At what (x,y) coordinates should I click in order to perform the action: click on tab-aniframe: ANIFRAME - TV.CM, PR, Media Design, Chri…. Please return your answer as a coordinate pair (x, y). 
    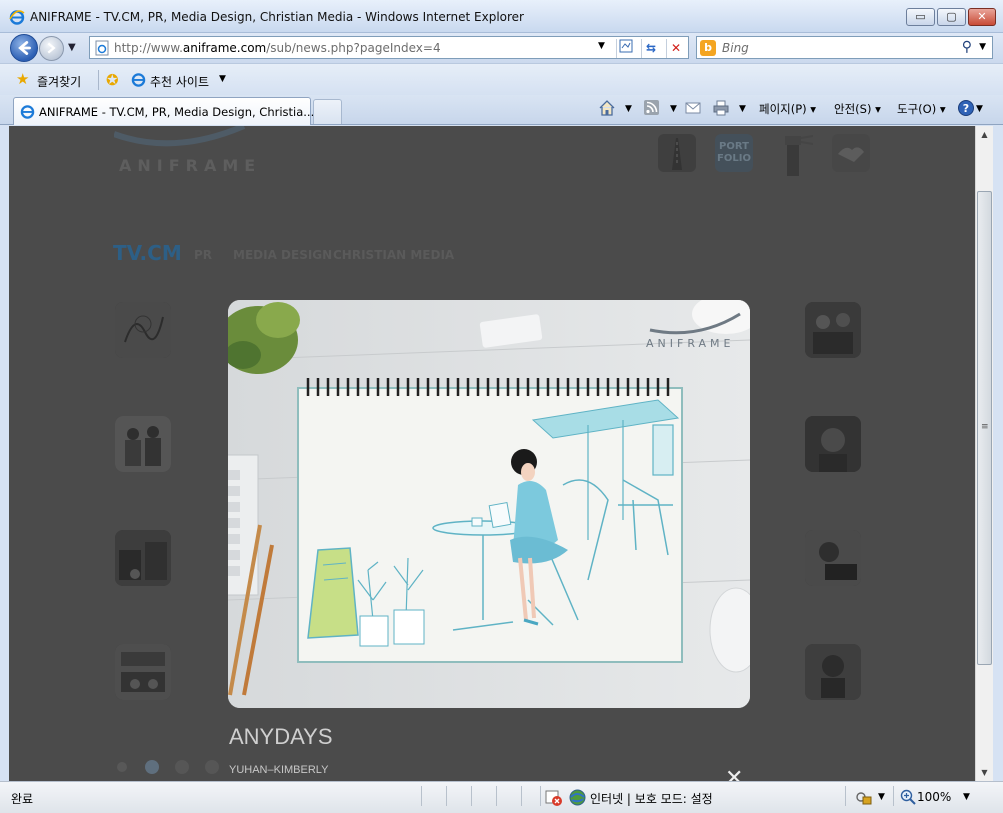
    Looking at the image, I should click on (164, 111).